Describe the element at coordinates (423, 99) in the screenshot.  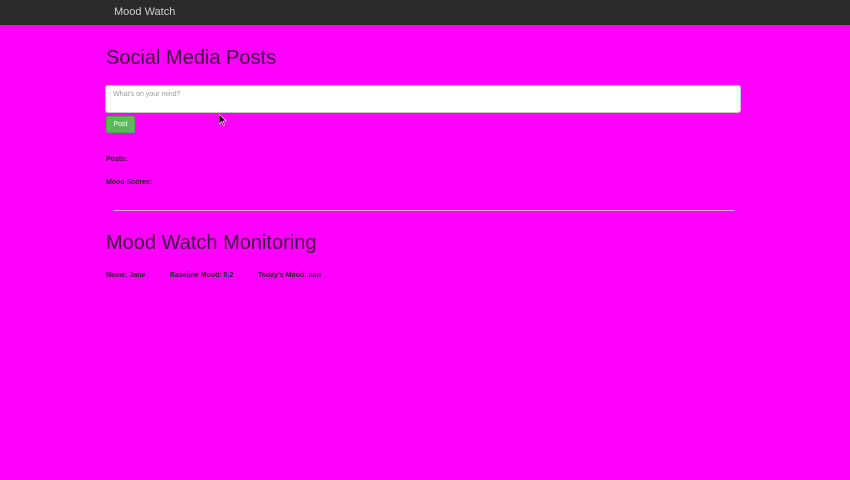
I see `post-input` at that location.